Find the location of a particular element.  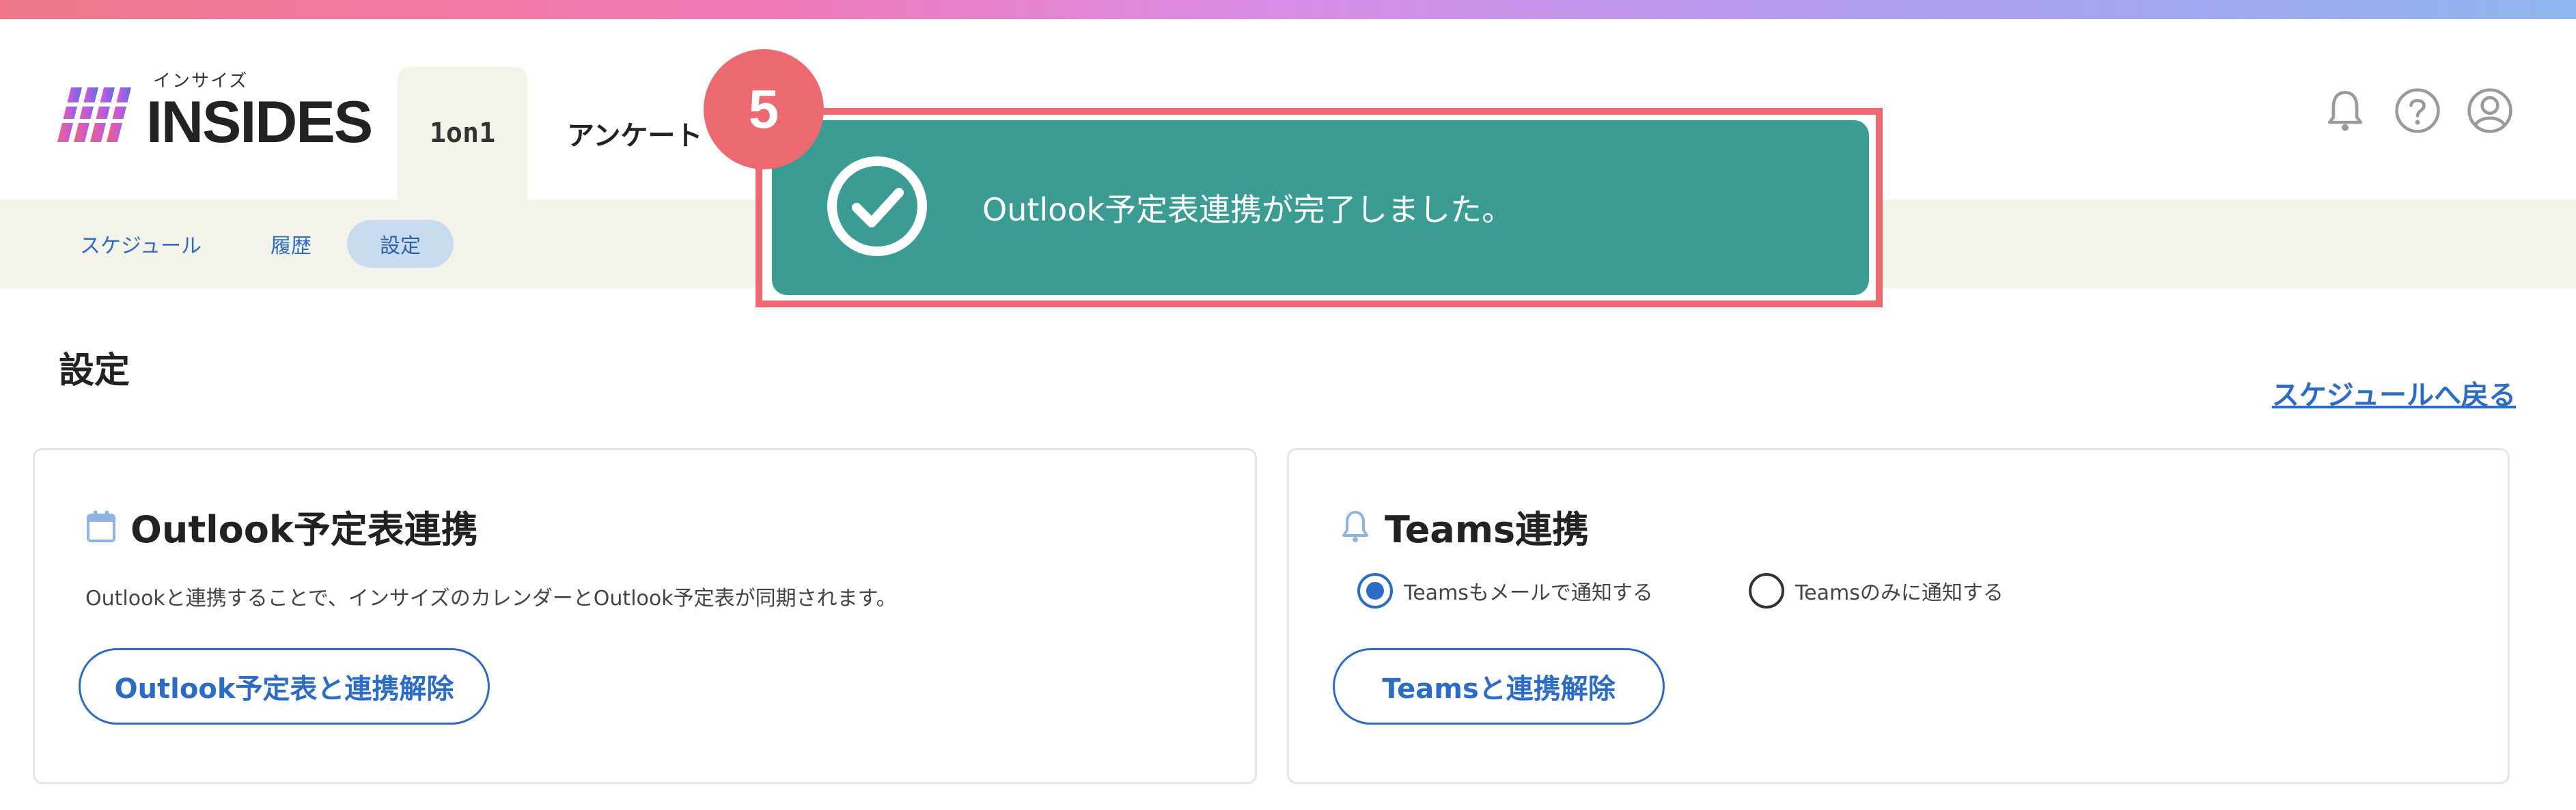

logo-text: INSIDES is located at coordinates (259, 122).